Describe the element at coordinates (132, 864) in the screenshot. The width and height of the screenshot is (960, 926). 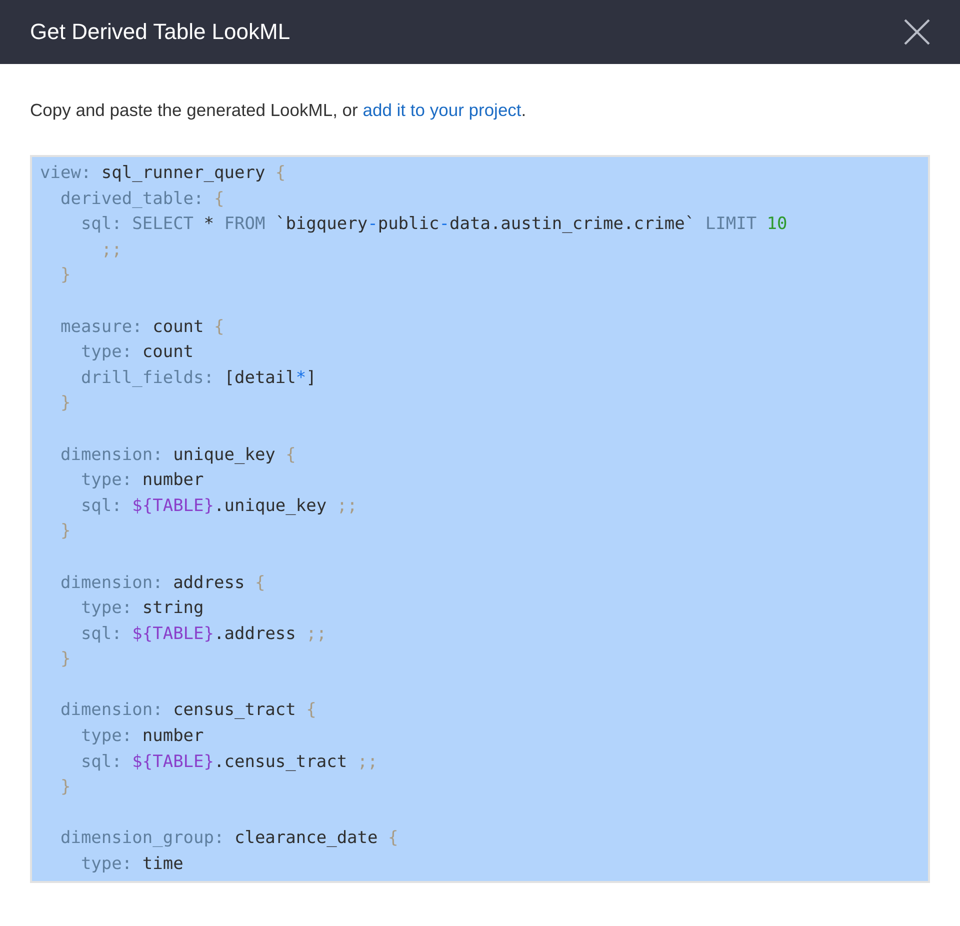
I see `code-line: type: time` at that location.